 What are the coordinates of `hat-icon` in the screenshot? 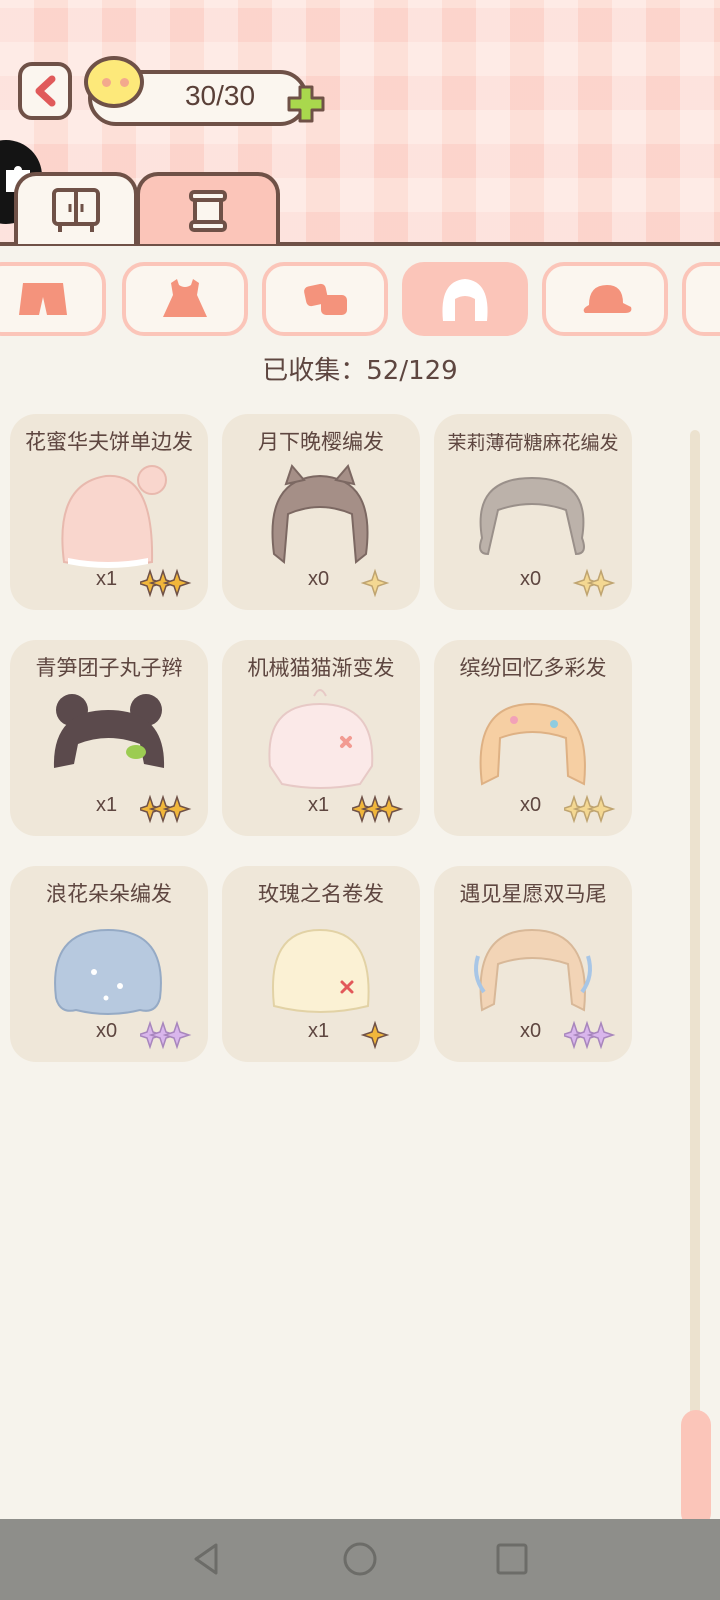 It's located at (607, 299).